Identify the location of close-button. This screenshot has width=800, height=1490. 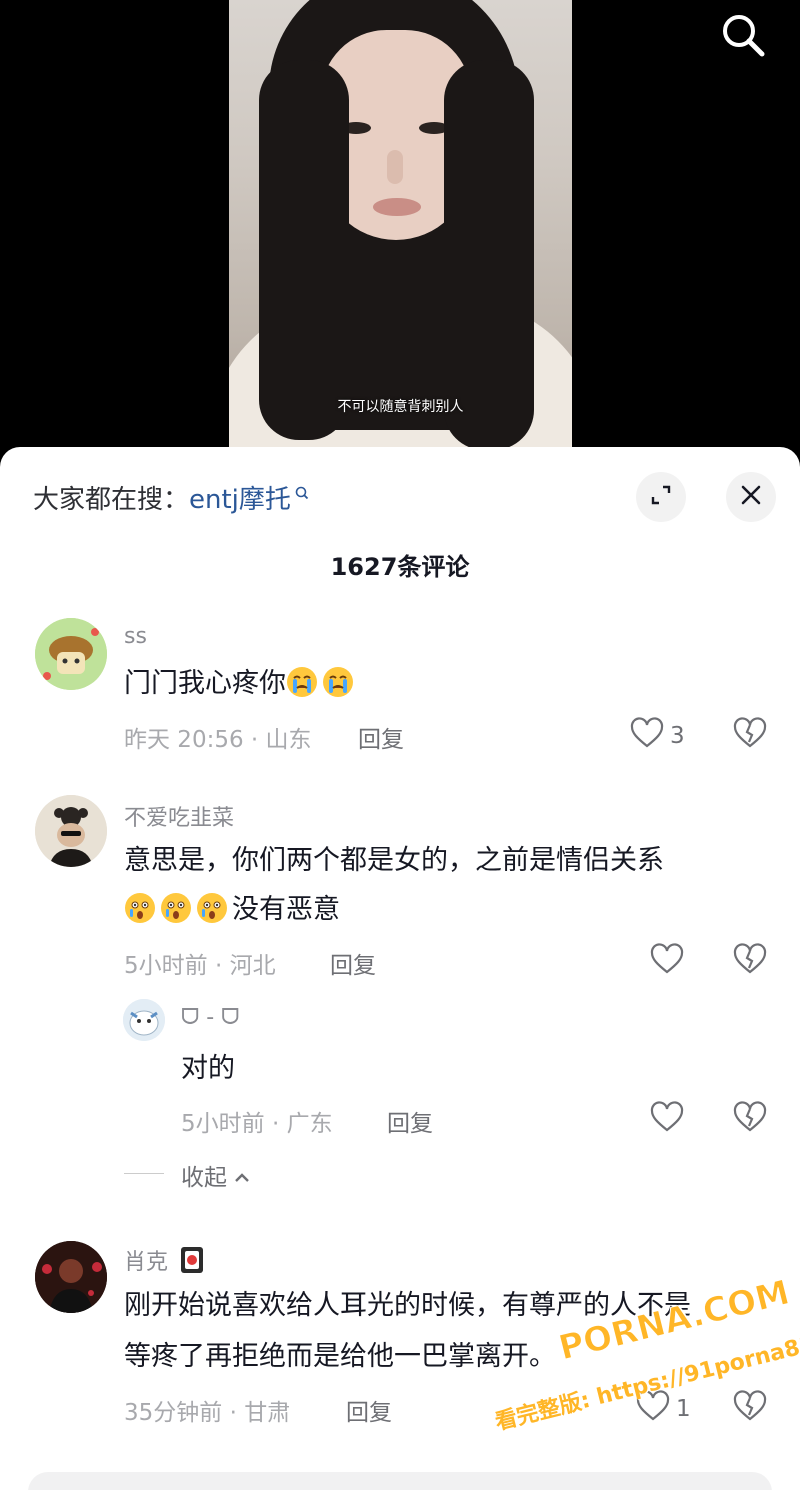
(751, 497).